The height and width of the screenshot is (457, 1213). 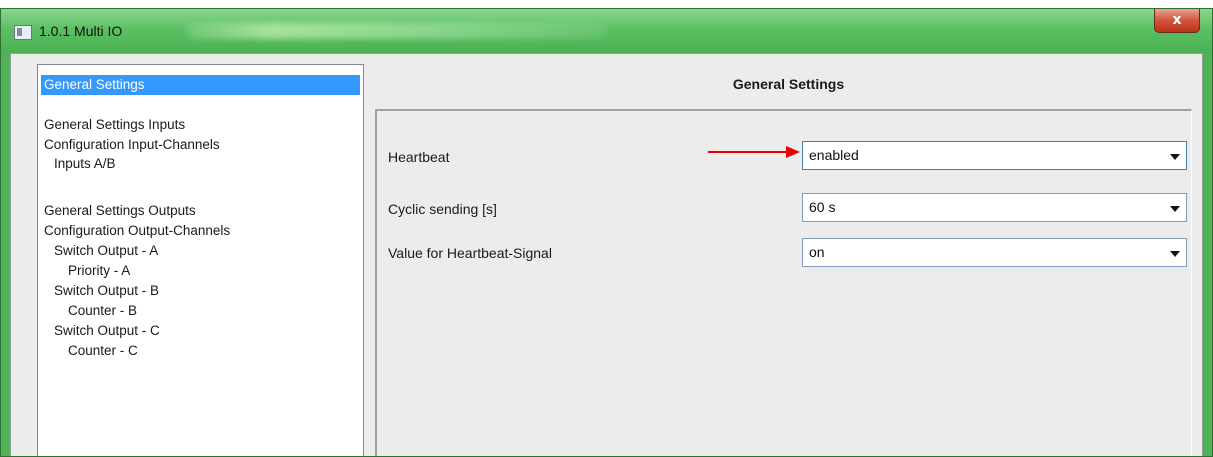 What do you see at coordinates (994, 155) in the screenshot?
I see `heartbeat-select: enabled` at bounding box center [994, 155].